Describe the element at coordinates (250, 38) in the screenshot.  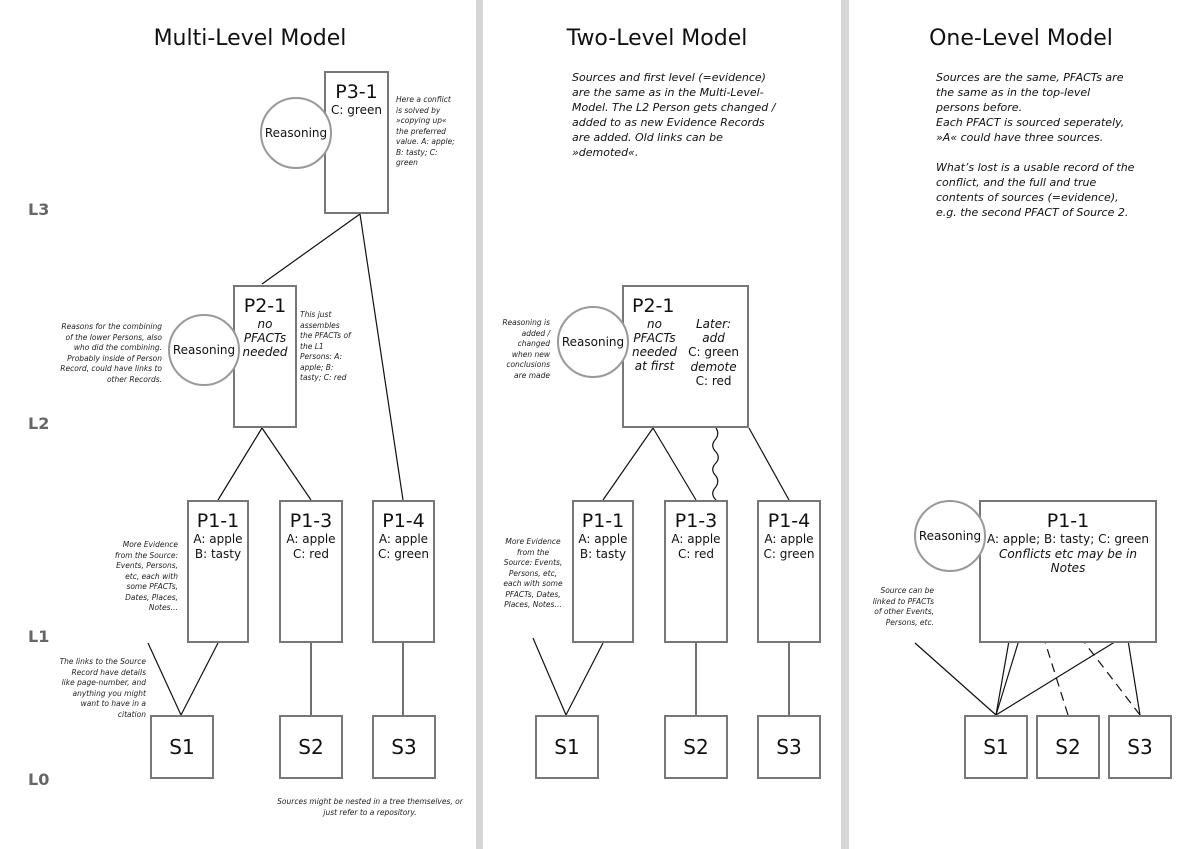
I see `multi-level-title: Multi-Level Model` at that location.